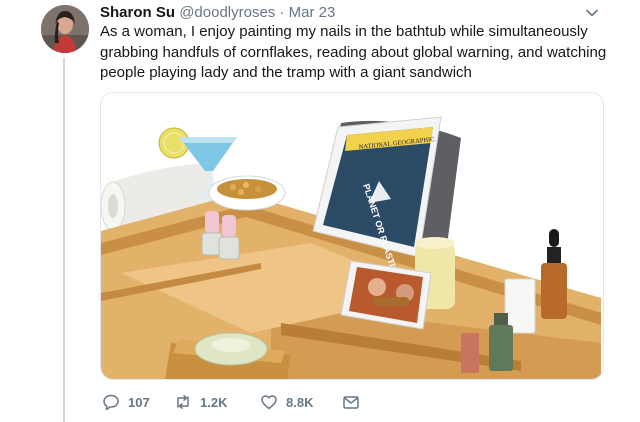  I want to click on retweet-button: 1.2K, so click(200, 402).